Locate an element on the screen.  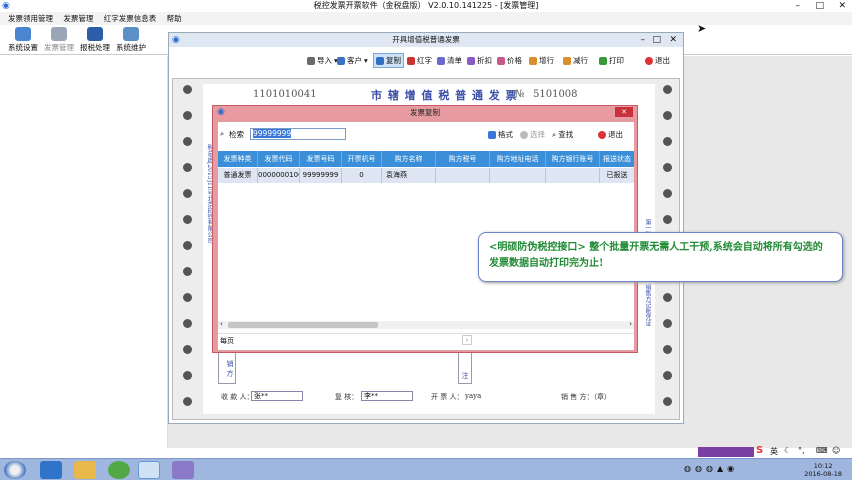
invoice-code: 1101010041 is located at coordinates (285, 94).